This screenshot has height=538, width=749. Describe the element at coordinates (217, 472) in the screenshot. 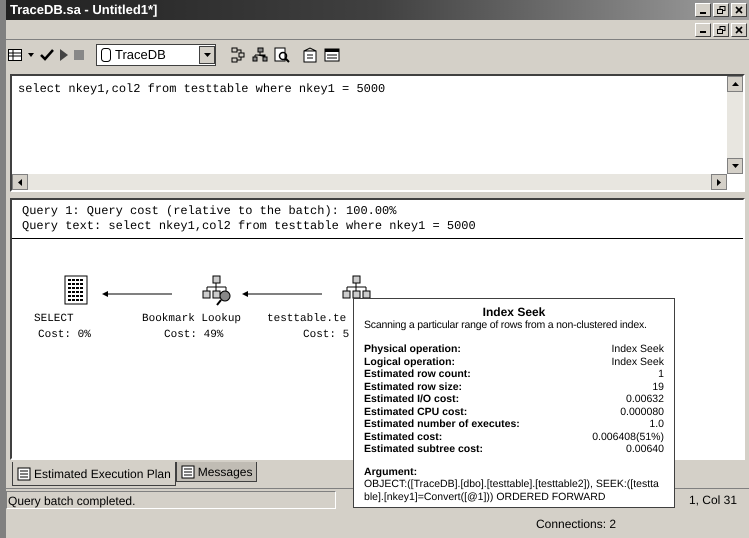

I see `tab: Messages` at that location.